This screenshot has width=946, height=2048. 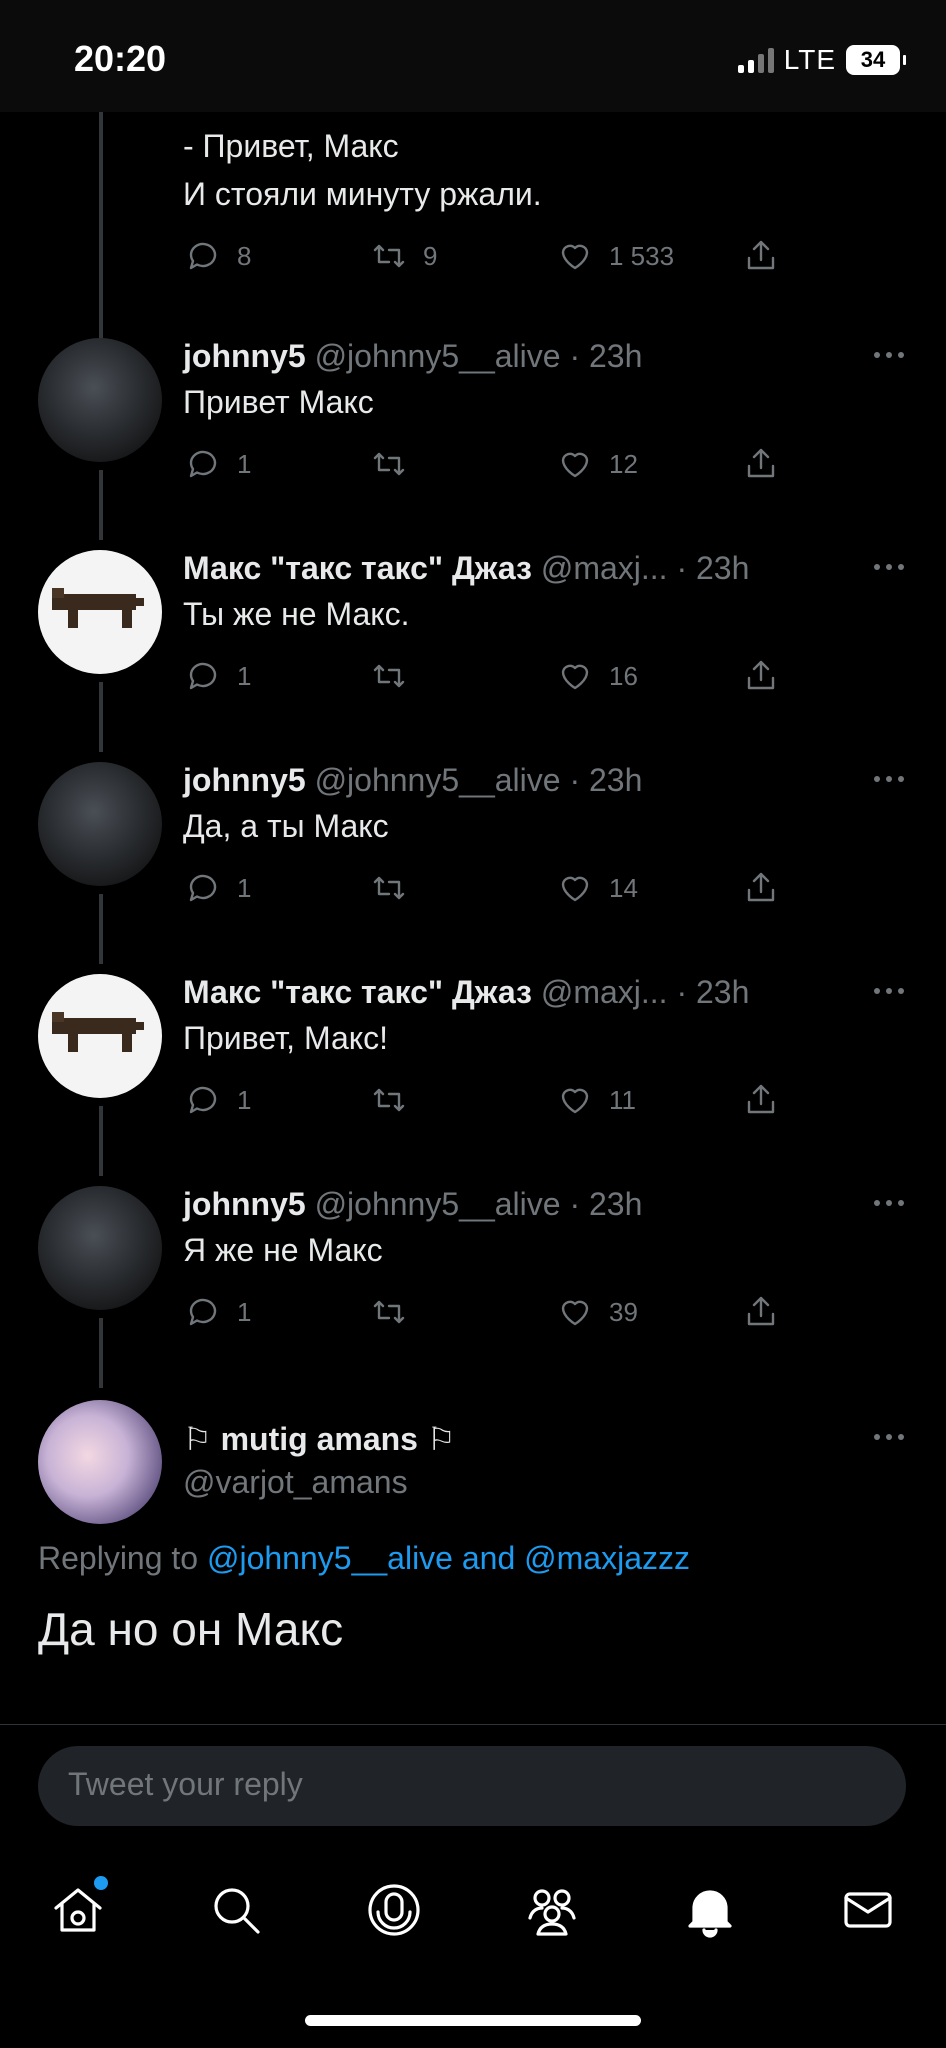 What do you see at coordinates (607, 1558) in the screenshot?
I see `mention-link: @maxjazzz` at bounding box center [607, 1558].